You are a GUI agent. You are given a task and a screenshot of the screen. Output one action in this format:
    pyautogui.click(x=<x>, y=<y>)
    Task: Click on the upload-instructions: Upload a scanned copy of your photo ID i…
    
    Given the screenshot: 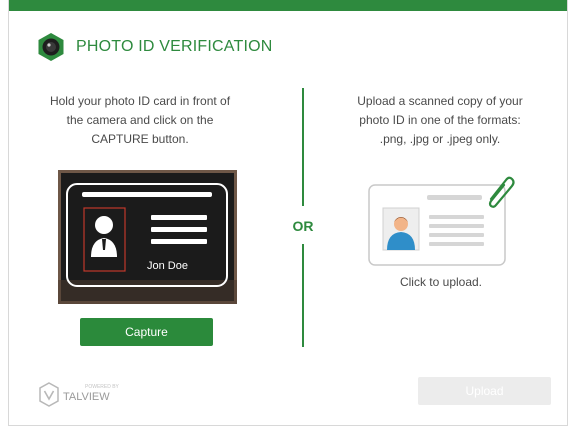 What is the action you would take?
    pyautogui.click(x=440, y=120)
    